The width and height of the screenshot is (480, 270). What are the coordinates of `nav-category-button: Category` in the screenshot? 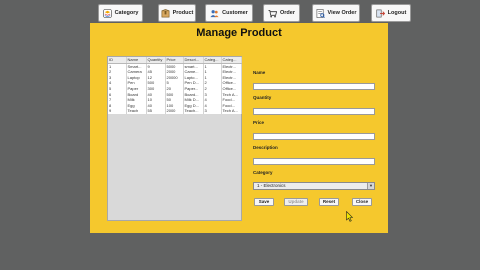 It's located at (120, 13).